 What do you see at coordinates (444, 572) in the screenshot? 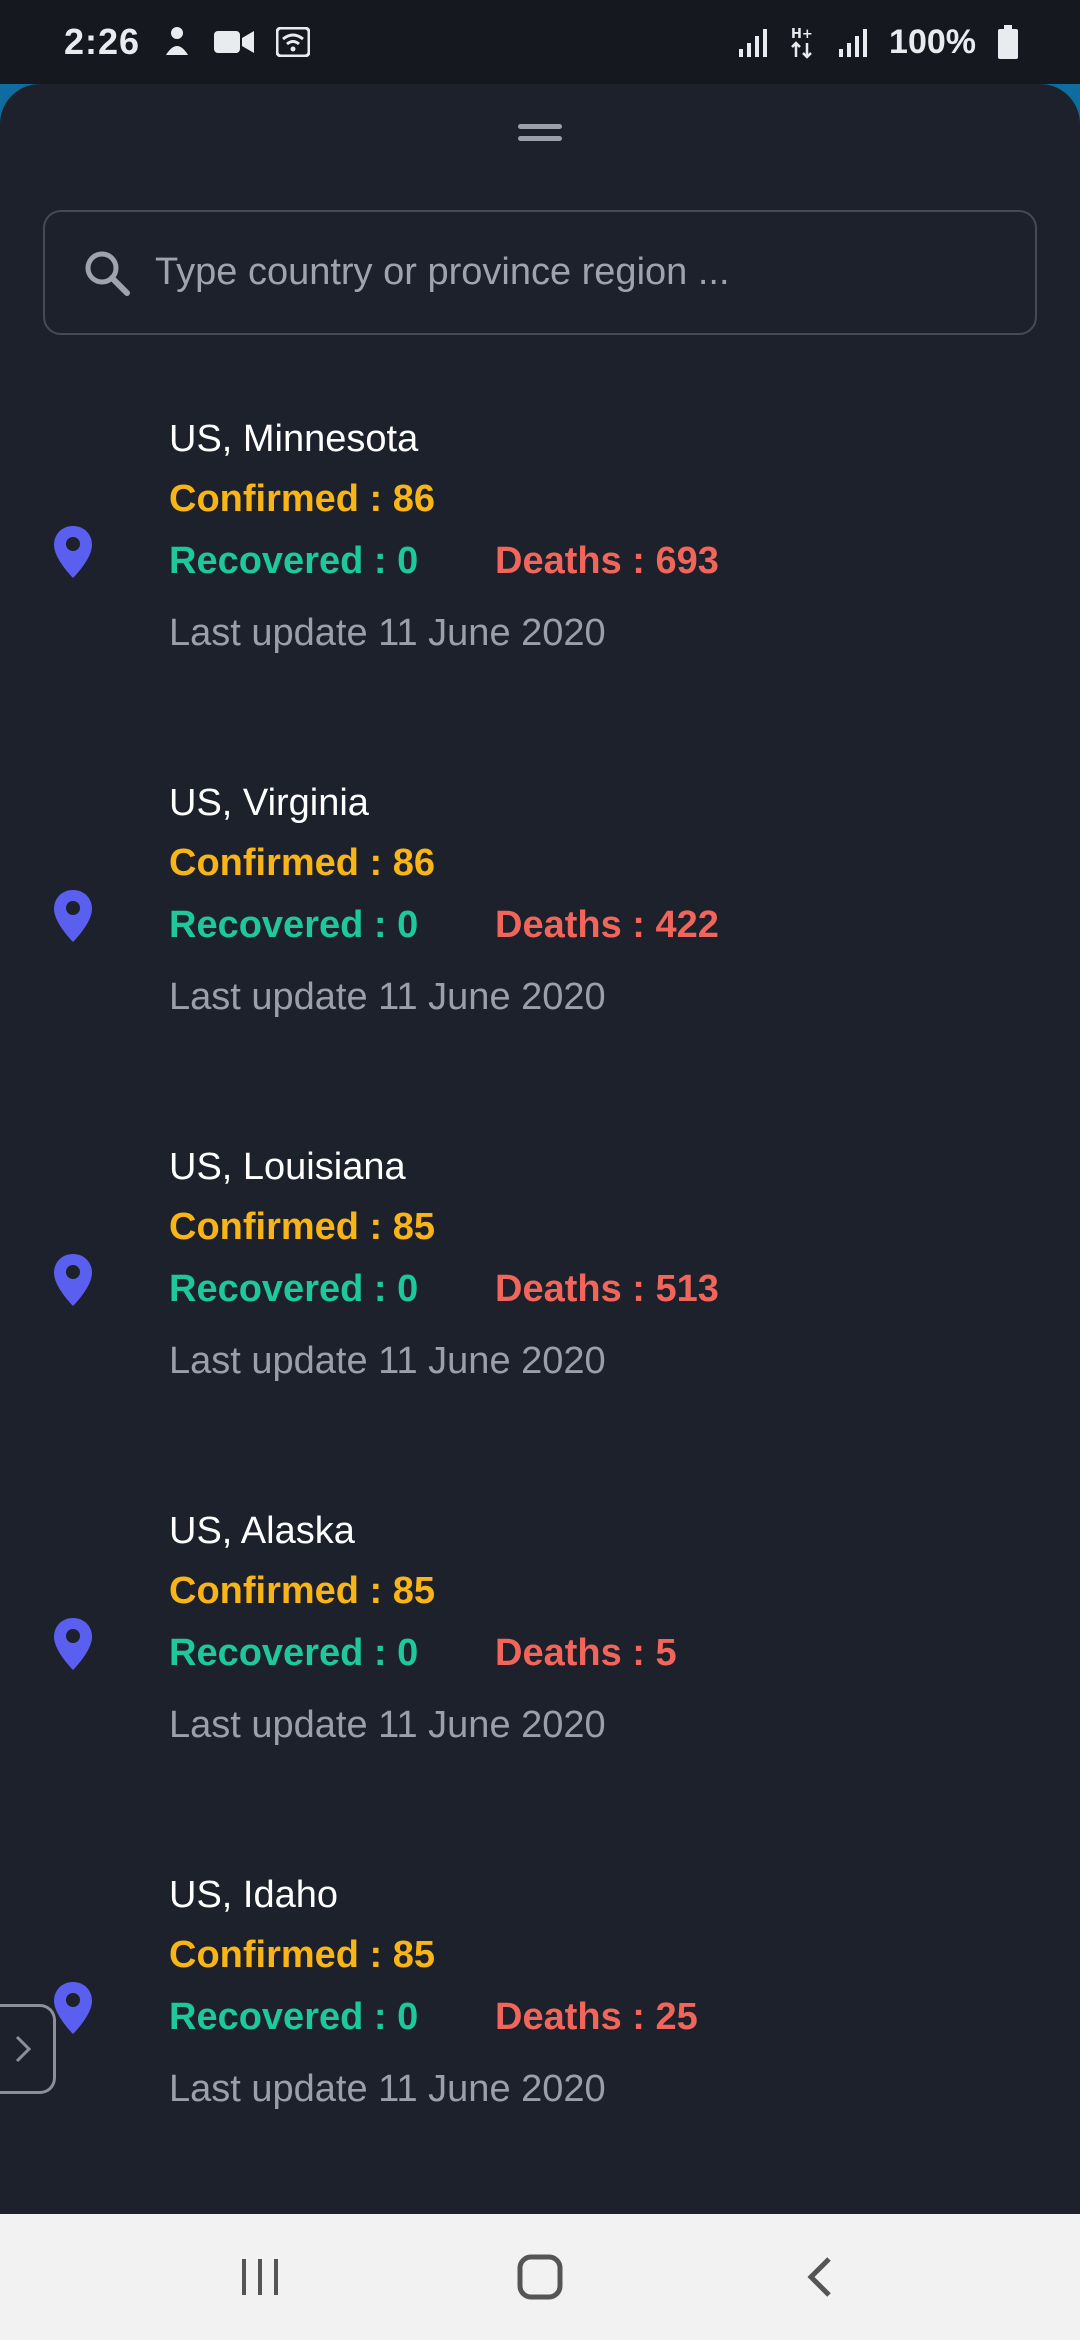
I see `stats-row: Recovered : 0 Deaths : 693` at bounding box center [444, 572].